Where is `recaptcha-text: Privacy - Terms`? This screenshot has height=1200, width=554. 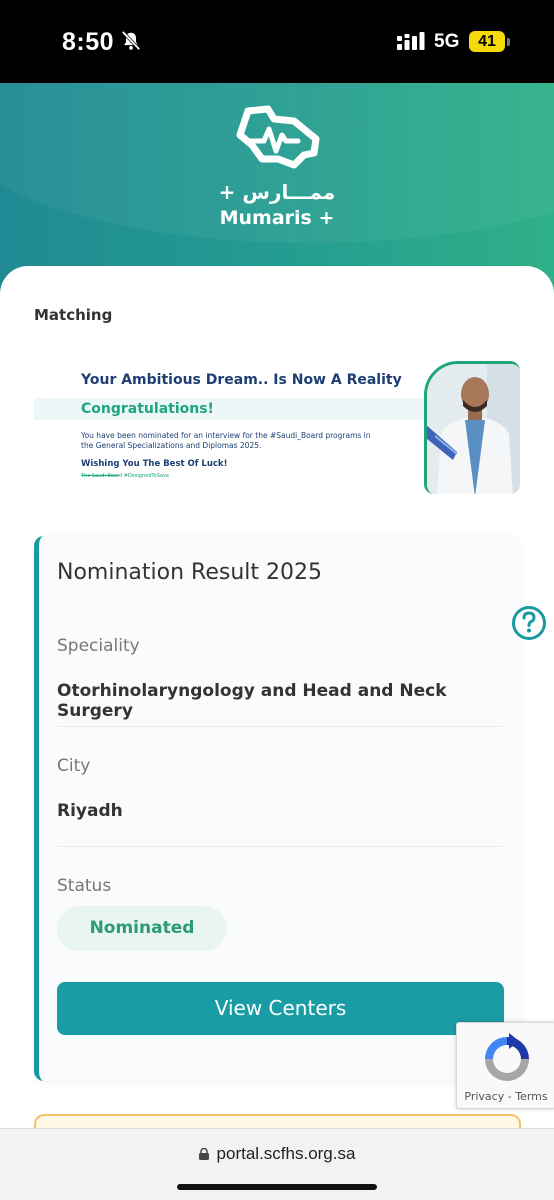
recaptcha-text: Privacy - Terms is located at coordinates (505, 1096).